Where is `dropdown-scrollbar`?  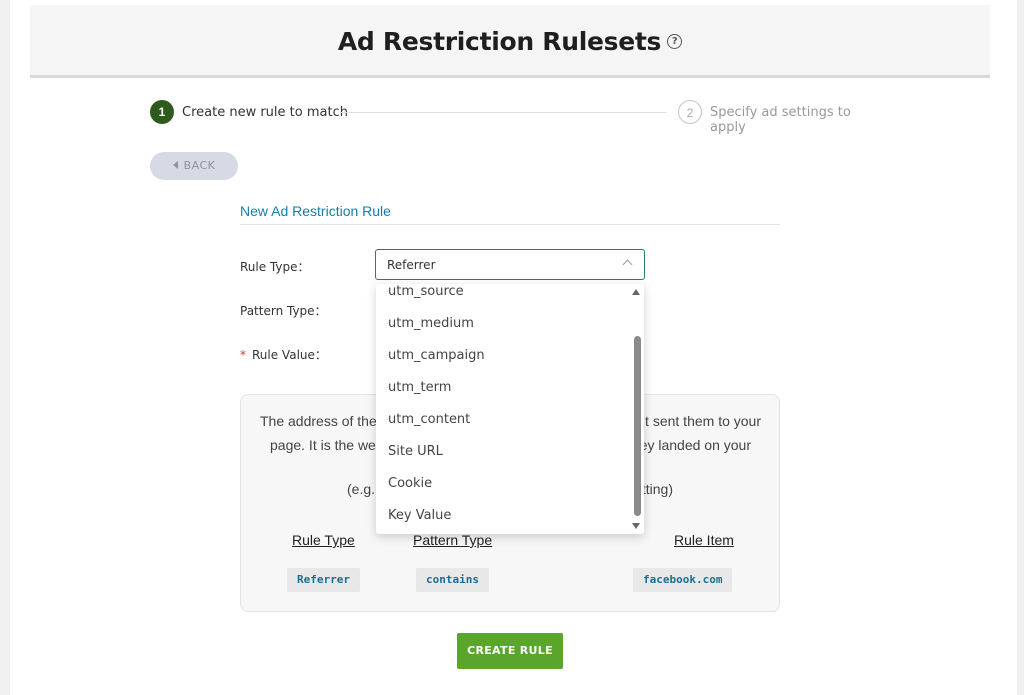
dropdown-scrollbar is located at coordinates (637, 409).